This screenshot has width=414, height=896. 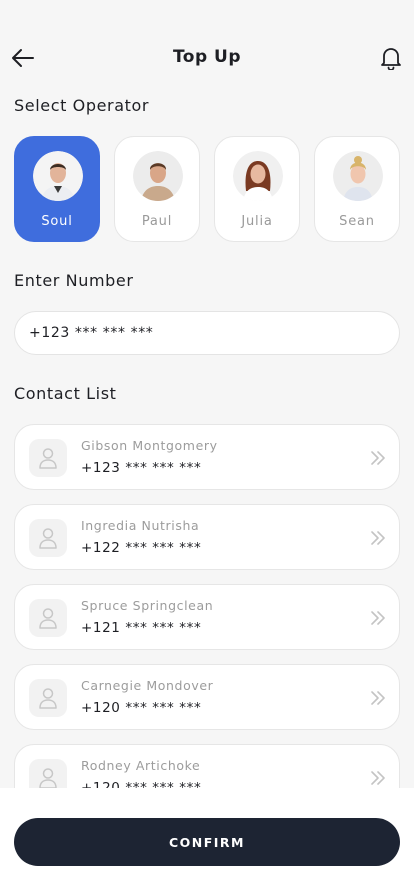 I want to click on operator-card-sean: Sean, so click(x=357, y=189).